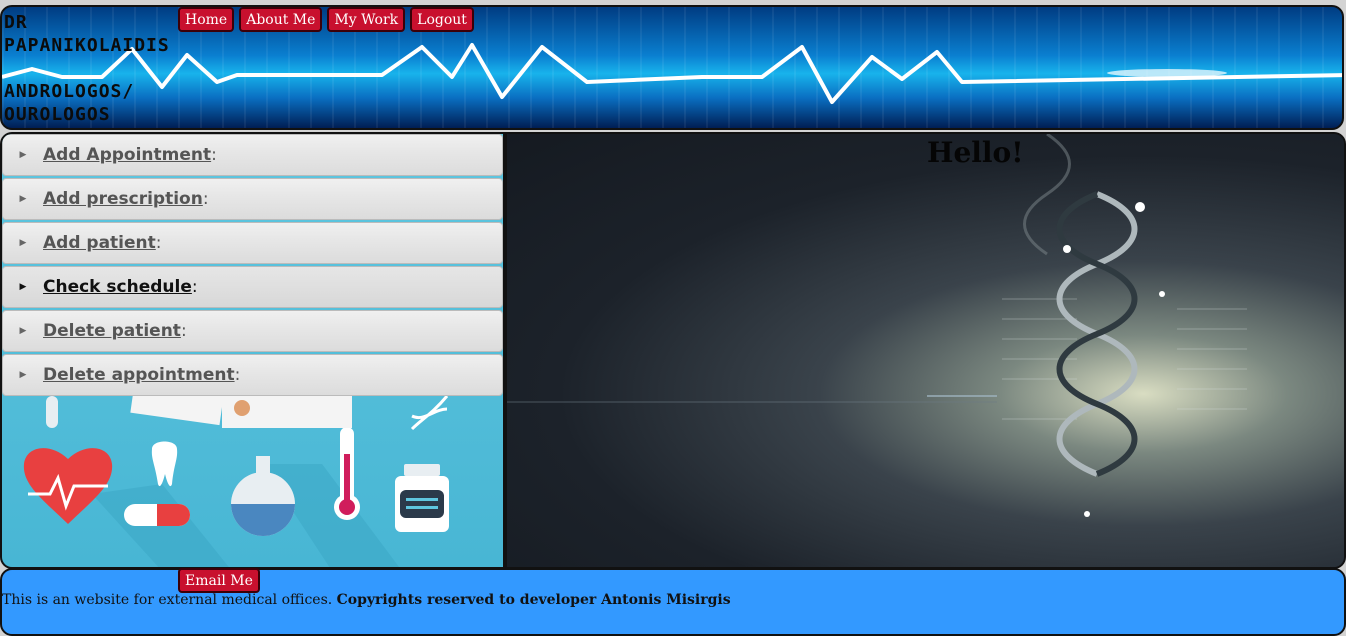 The height and width of the screenshot is (636, 1346). I want to click on menu-item-add-patient: ▶ Add patient:, so click(252, 243).